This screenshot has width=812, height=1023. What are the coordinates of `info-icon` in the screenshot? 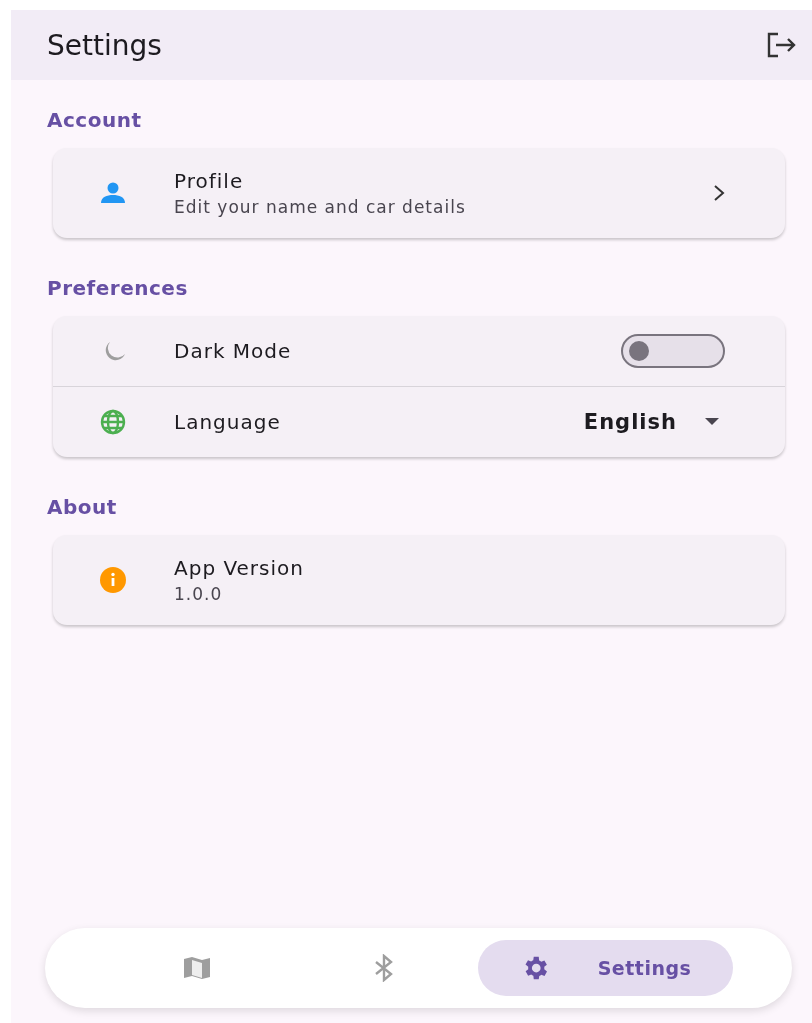 It's located at (113, 580).